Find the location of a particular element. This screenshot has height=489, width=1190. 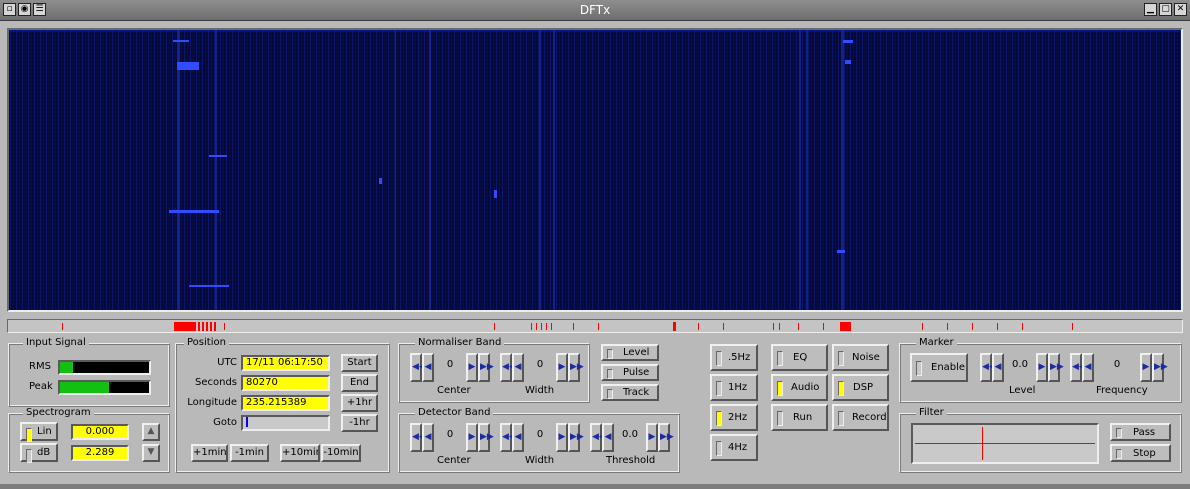

longitude-field: 235.215389 is located at coordinates (285, 403).